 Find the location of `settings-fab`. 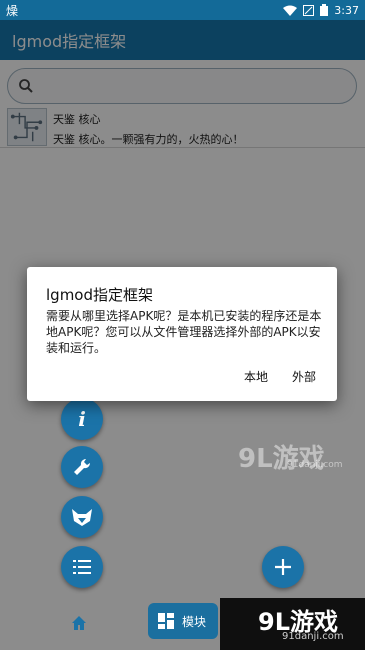

settings-fab is located at coordinates (82, 467).